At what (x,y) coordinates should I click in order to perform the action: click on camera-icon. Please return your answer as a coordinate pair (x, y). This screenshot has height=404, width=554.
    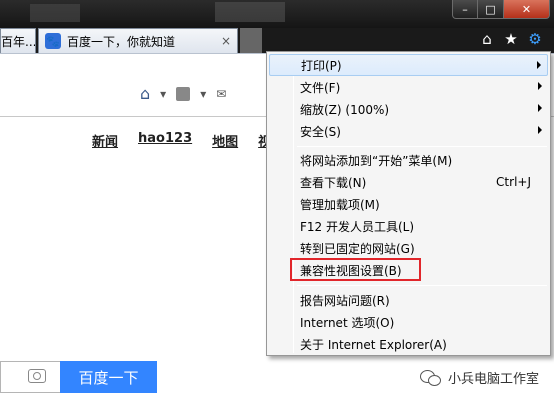
    Looking at the image, I should click on (37, 376).